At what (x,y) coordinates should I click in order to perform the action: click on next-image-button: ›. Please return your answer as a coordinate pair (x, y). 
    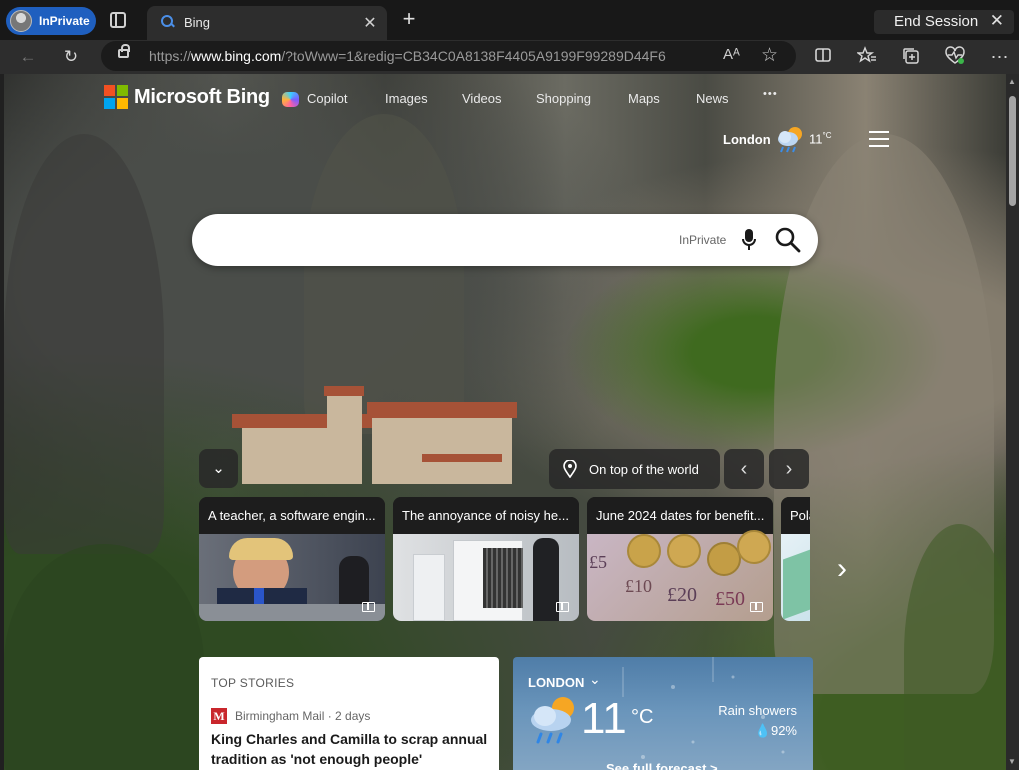
    Looking at the image, I should click on (789, 469).